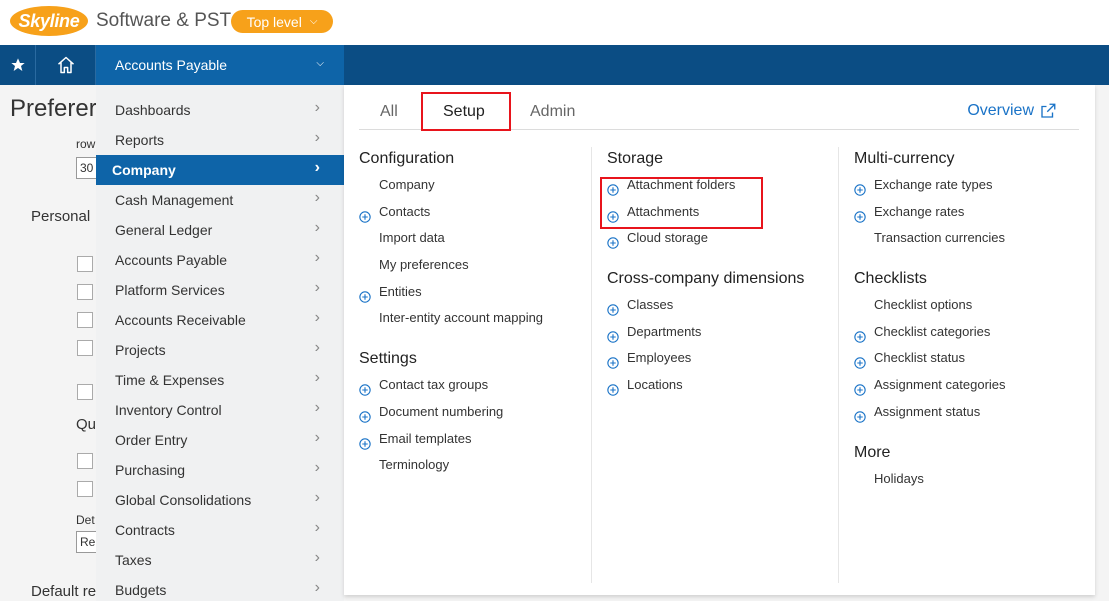 The height and width of the screenshot is (601, 1109). Describe the element at coordinates (168, 410) in the screenshot. I see `menu-item-label: Inventory Control` at that location.